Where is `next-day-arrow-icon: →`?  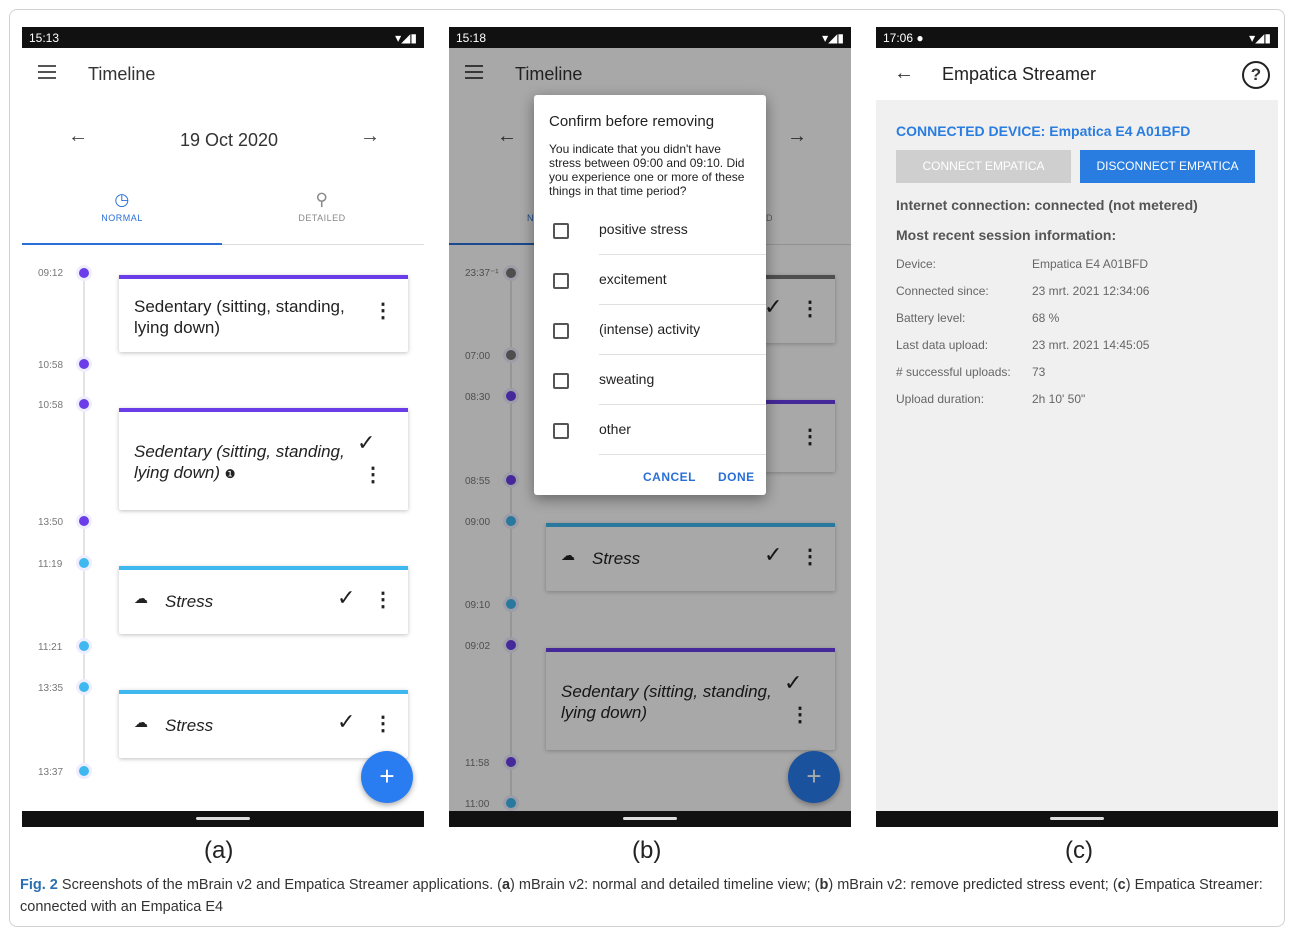
next-day-arrow-icon: → is located at coordinates (370, 136).